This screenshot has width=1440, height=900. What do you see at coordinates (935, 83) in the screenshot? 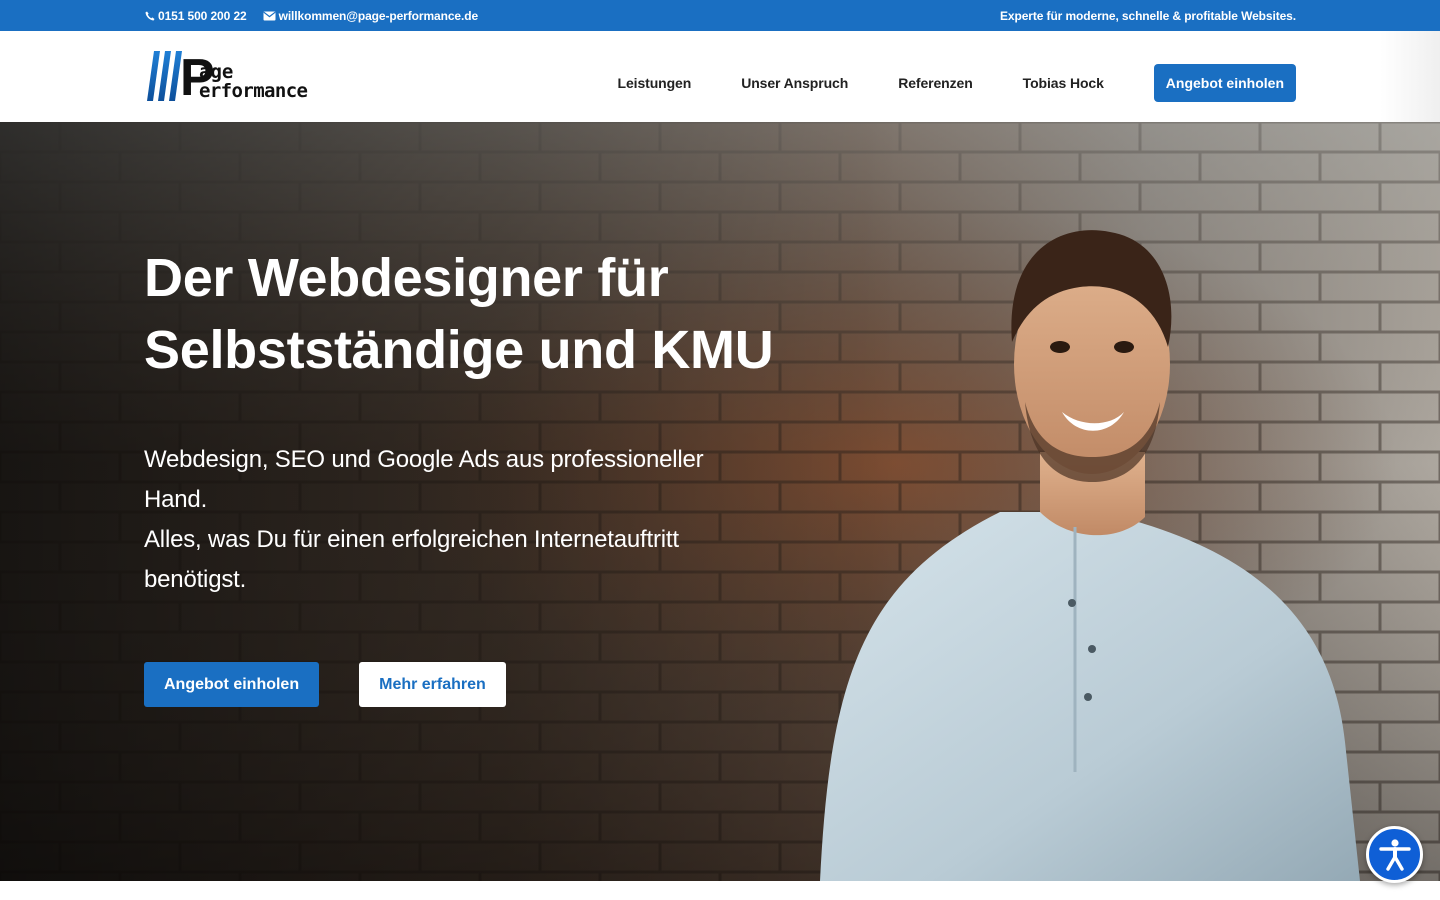
I see `nav-item-referenzen: Referenzen` at bounding box center [935, 83].